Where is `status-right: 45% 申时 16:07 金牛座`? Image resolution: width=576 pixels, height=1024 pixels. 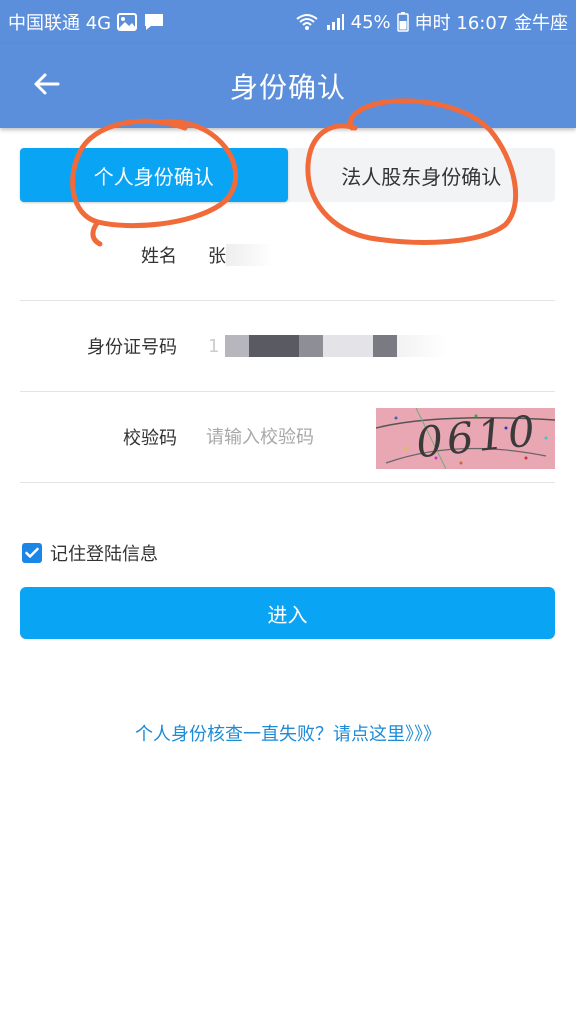
status-right: 45% 申时 16:07 金牛座 is located at coordinates (431, 22).